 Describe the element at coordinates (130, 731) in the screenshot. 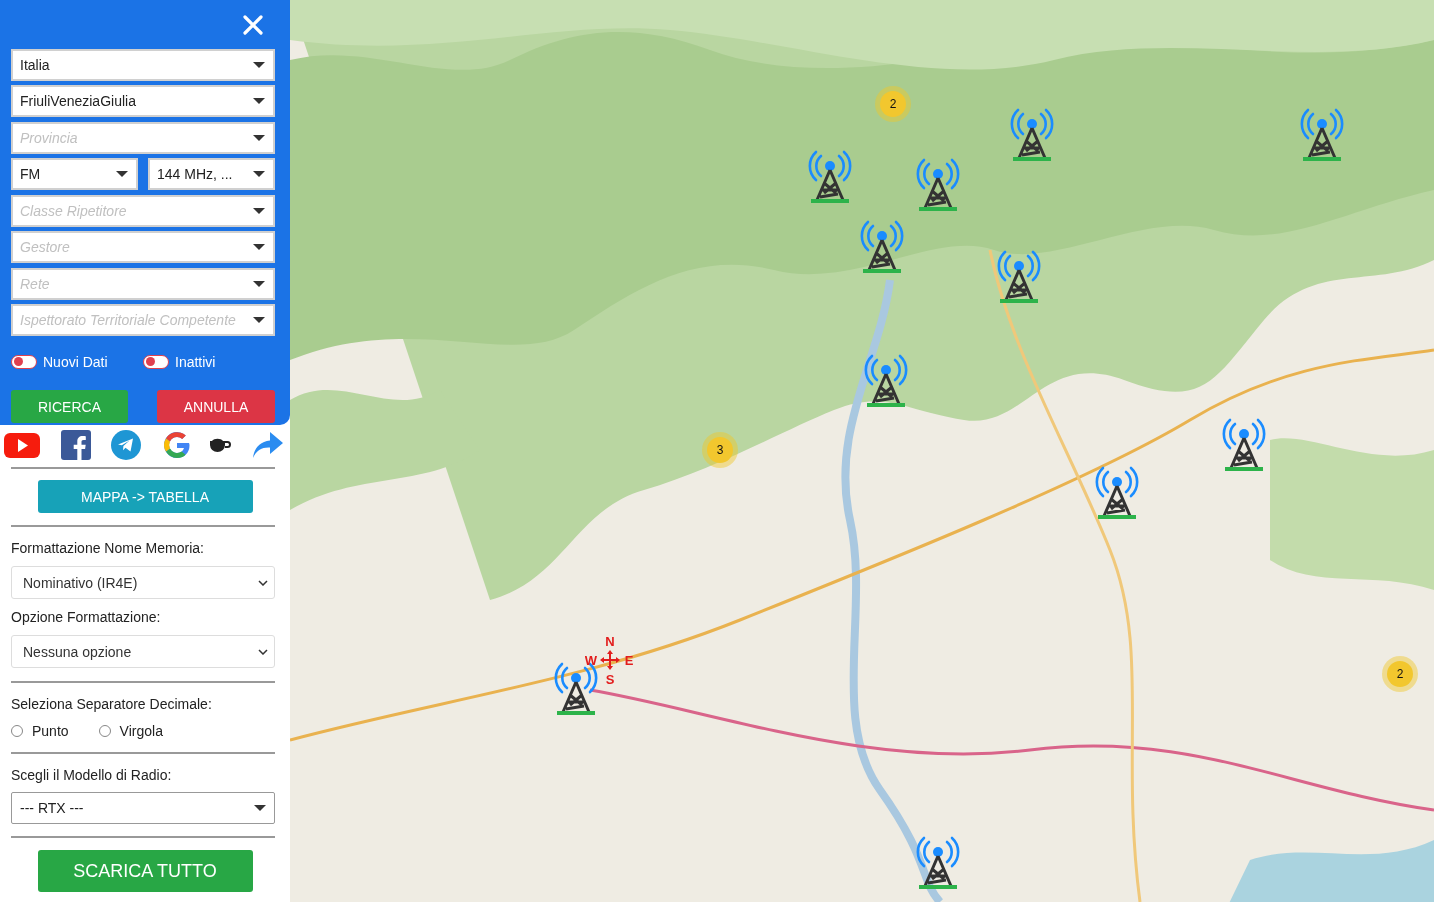

I see `radio-option: Virgola` at that location.